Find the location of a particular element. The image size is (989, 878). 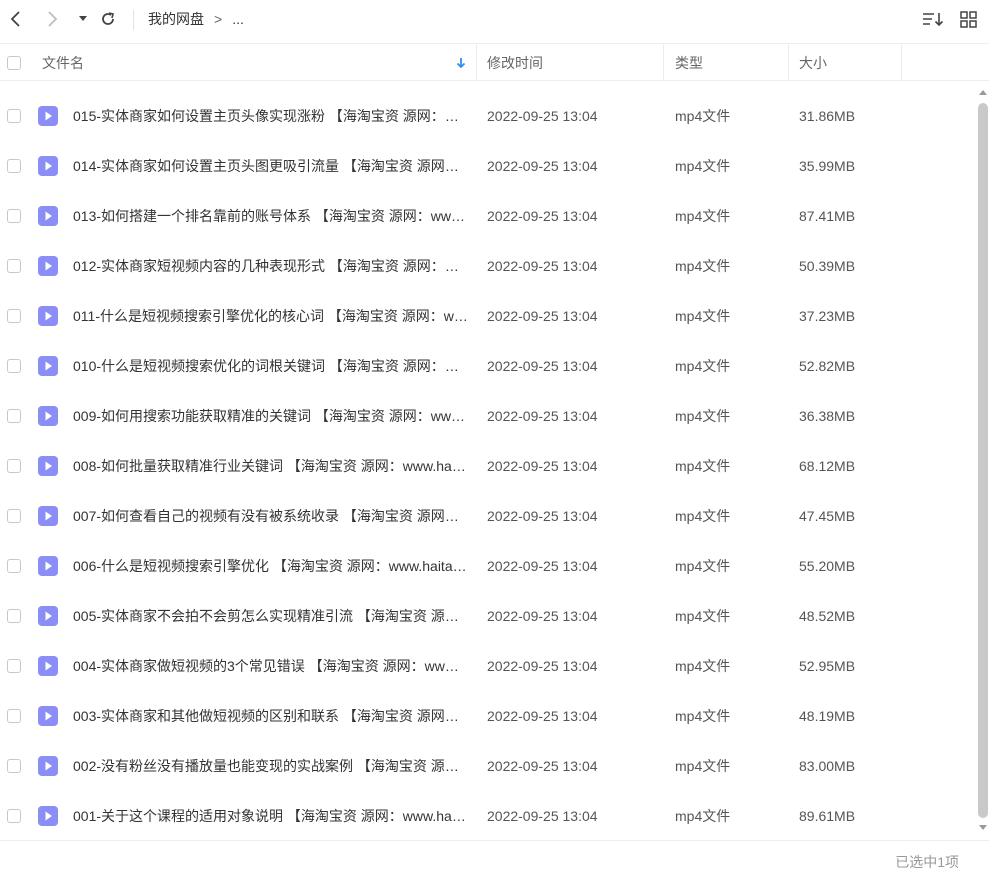

sort-icon is located at coordinates (933, 20).